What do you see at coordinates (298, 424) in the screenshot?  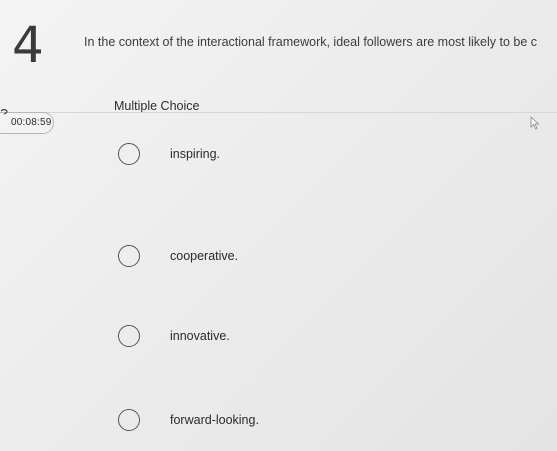 I see `option-forward-looking: forward-looking.` at bounding box center [298, 424].